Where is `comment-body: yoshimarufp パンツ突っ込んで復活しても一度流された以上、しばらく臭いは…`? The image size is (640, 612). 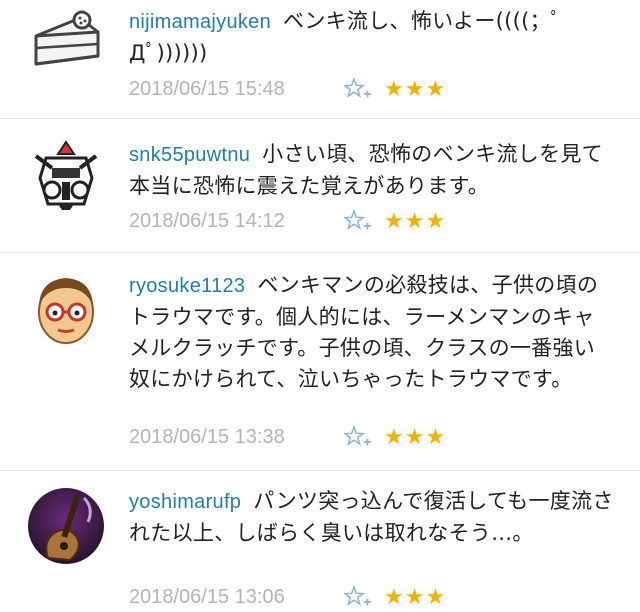 comment-body: yoshimarufp パンツ突っ込んで復活しても一度流された以上、しばらく臭いは… is located at coordinates (371, 517).